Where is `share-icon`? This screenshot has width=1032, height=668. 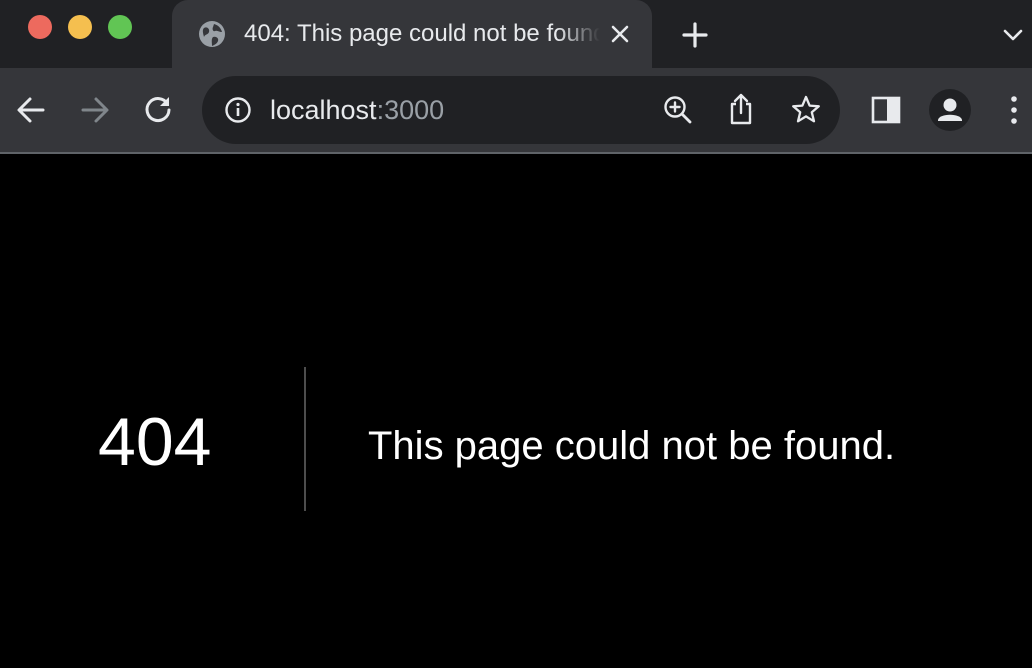
share-icon is located at coordinates (741, 109).